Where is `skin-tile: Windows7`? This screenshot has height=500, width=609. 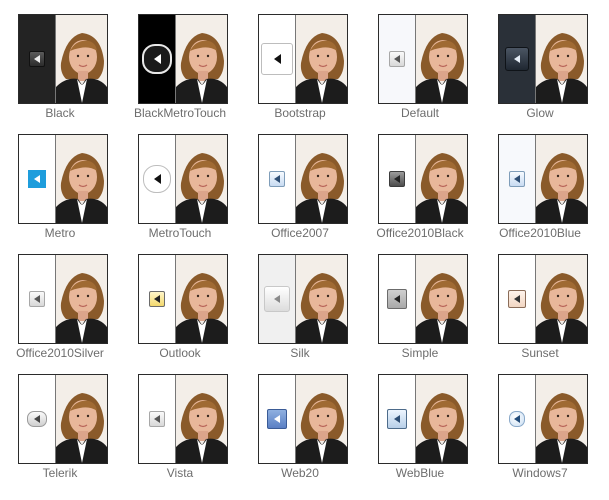 skin-tile: Windows7 is located at coordinates (540, 420).